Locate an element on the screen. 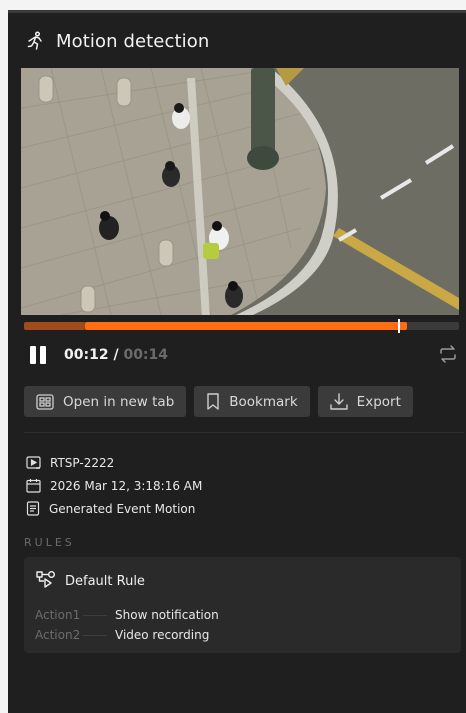 The height and width of the screenshot is (713, 466). progress-buffered is located at coordinates (54, 326).